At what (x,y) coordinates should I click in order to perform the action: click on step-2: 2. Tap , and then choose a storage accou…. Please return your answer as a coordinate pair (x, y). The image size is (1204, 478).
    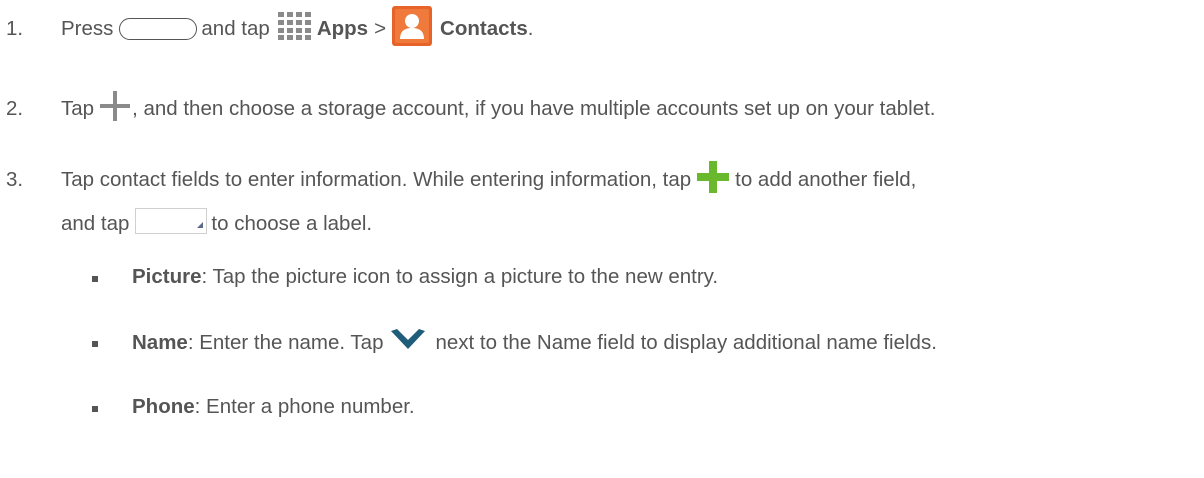
    Looking at the image, I should click on (468, 109).